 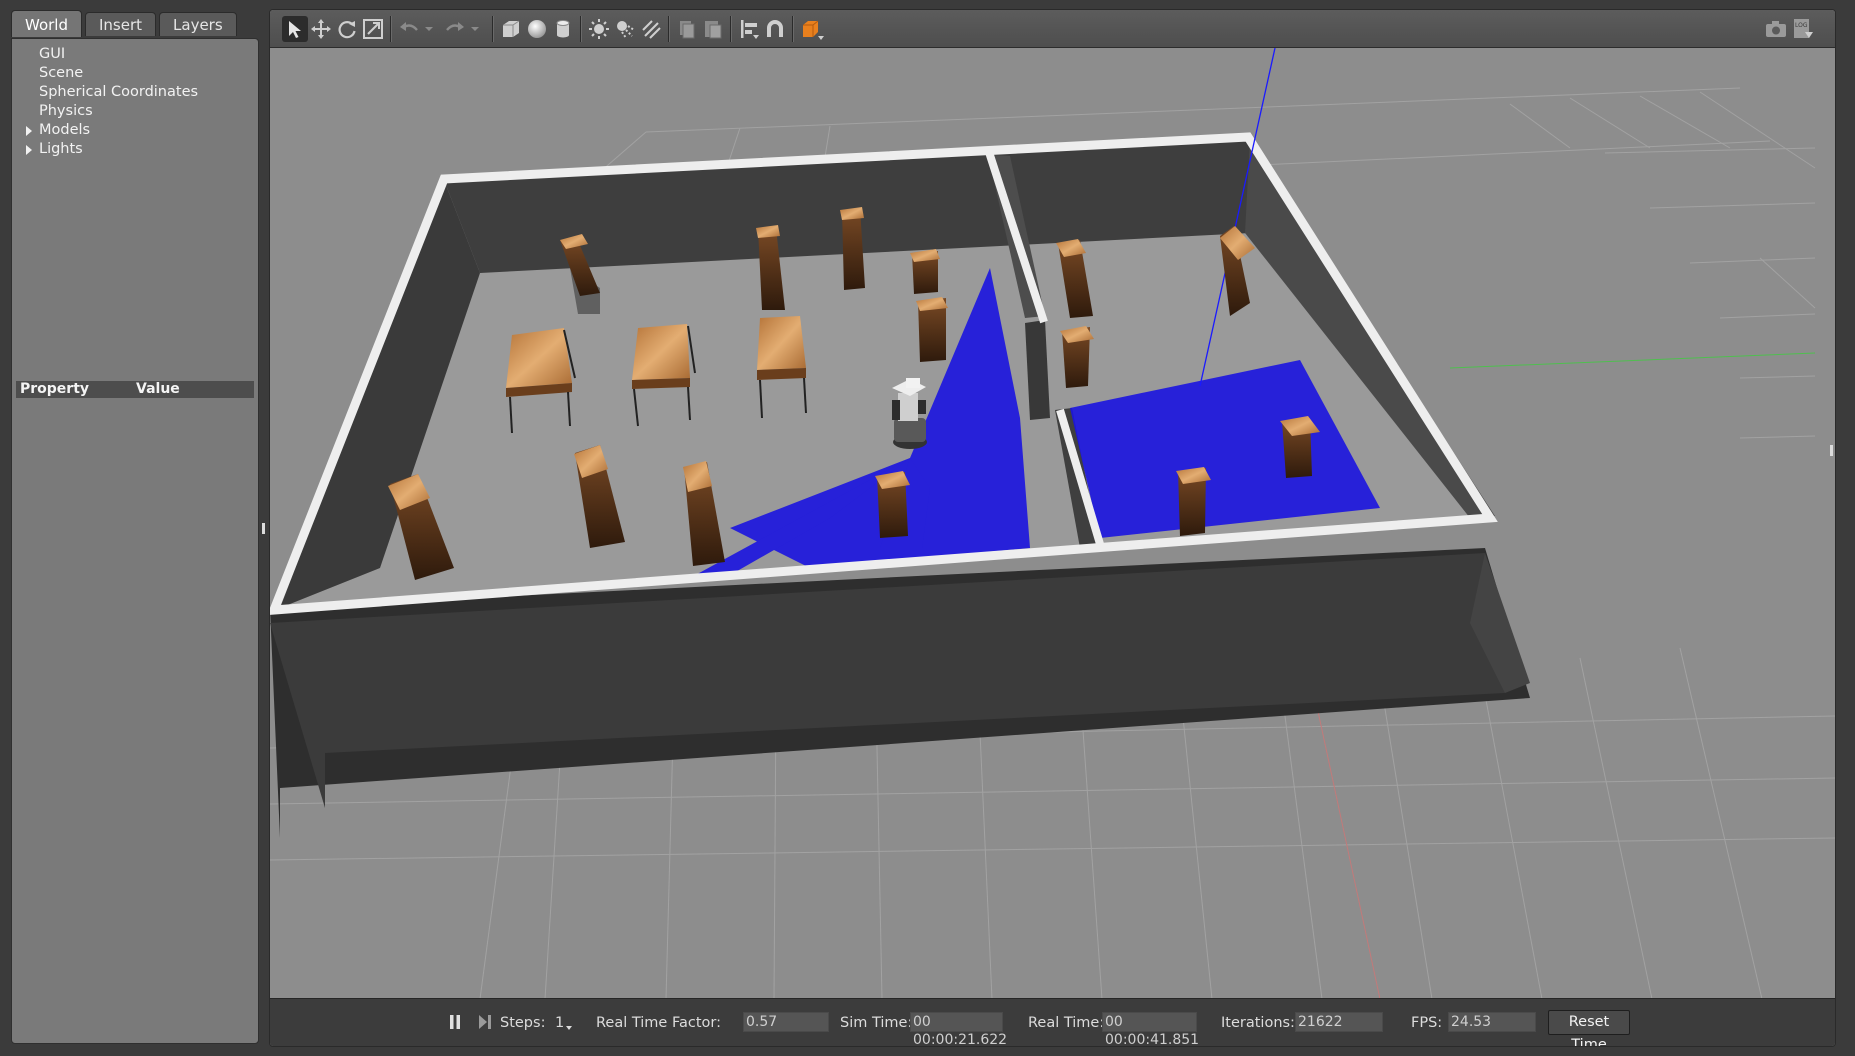 What do you see at coordinates (786, 1022) in the screenshot?
I see `real-time-factor-field: 0.57` at bounding box center [786, 1022].